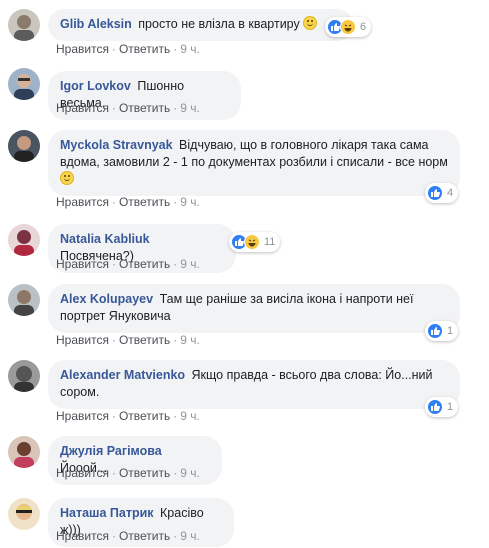 The height and width of the screenshot is (548, 489). What do you see at coordinates (270, 242) in the screenshot?
I see `reaction-count: 11` at bounding box center [270, 242].